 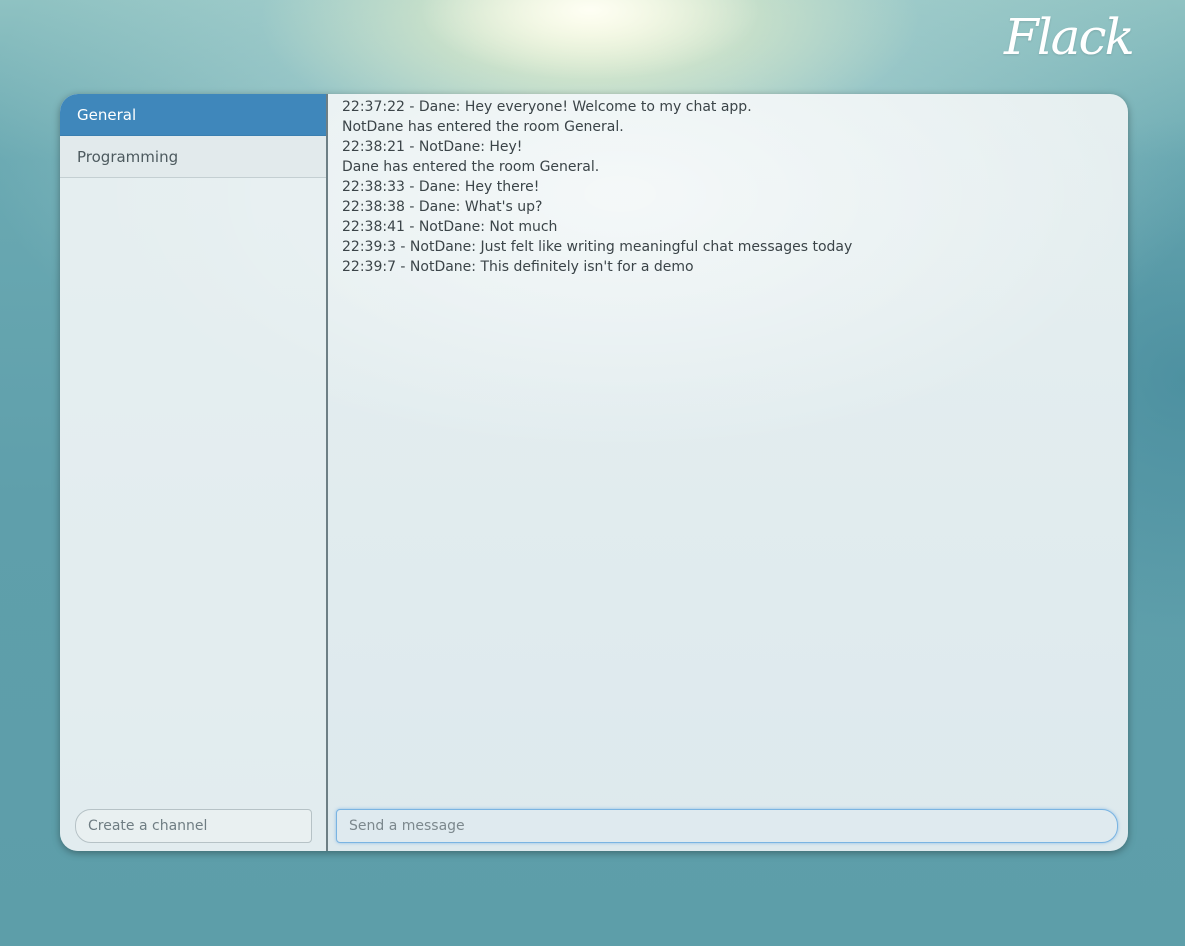 What do you see at coordinates (483, 127) in the screenshot?
I see `message-item: NotDane has entered the room General.` at bounding box center [483, 127].